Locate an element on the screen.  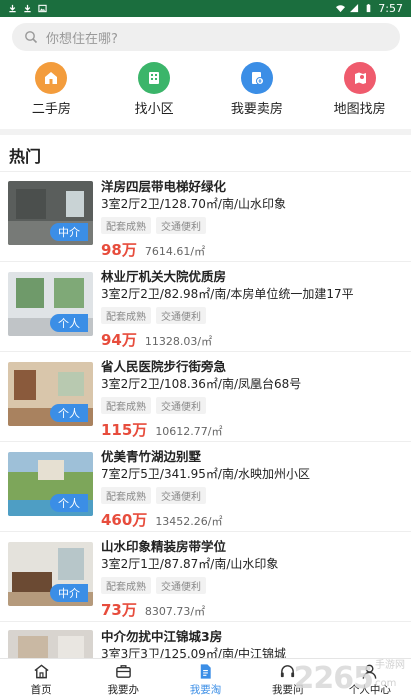
status-bar: 7:57 is located at coordinates (205, 8).